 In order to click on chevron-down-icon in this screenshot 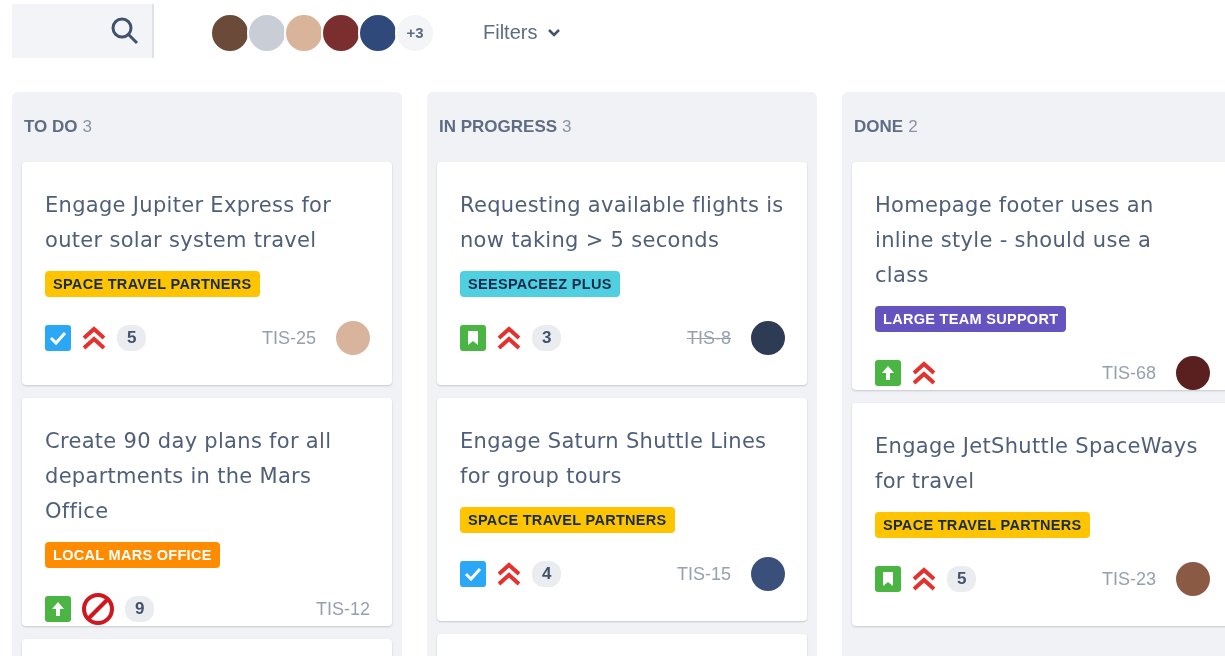, I will do `click(554, 32)`.